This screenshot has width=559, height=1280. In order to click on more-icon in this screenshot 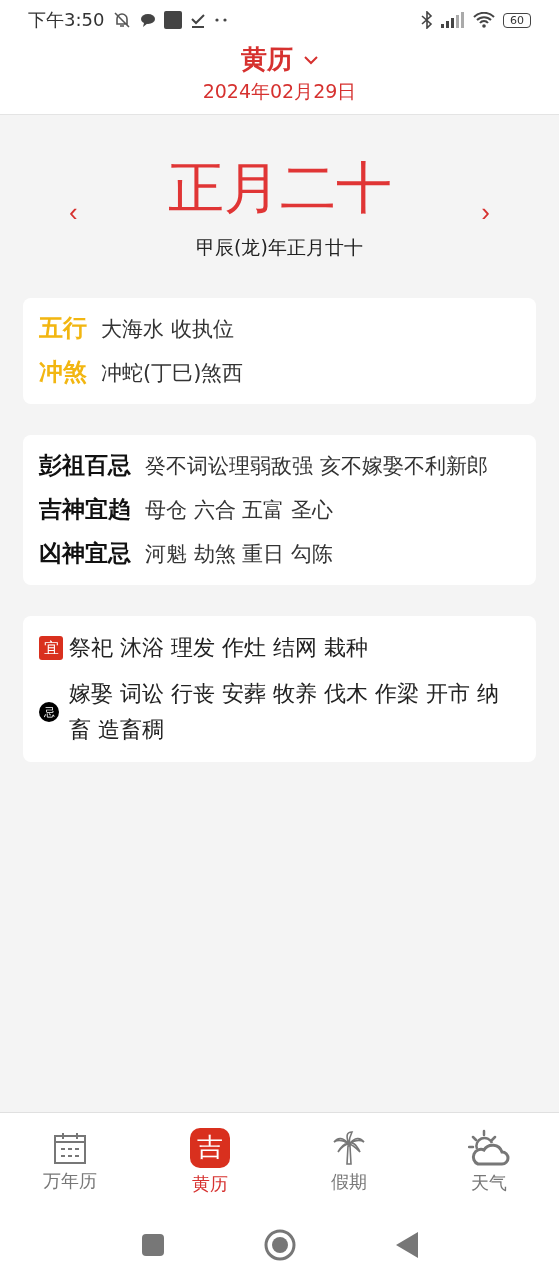, I will do `click(221, 20)`.